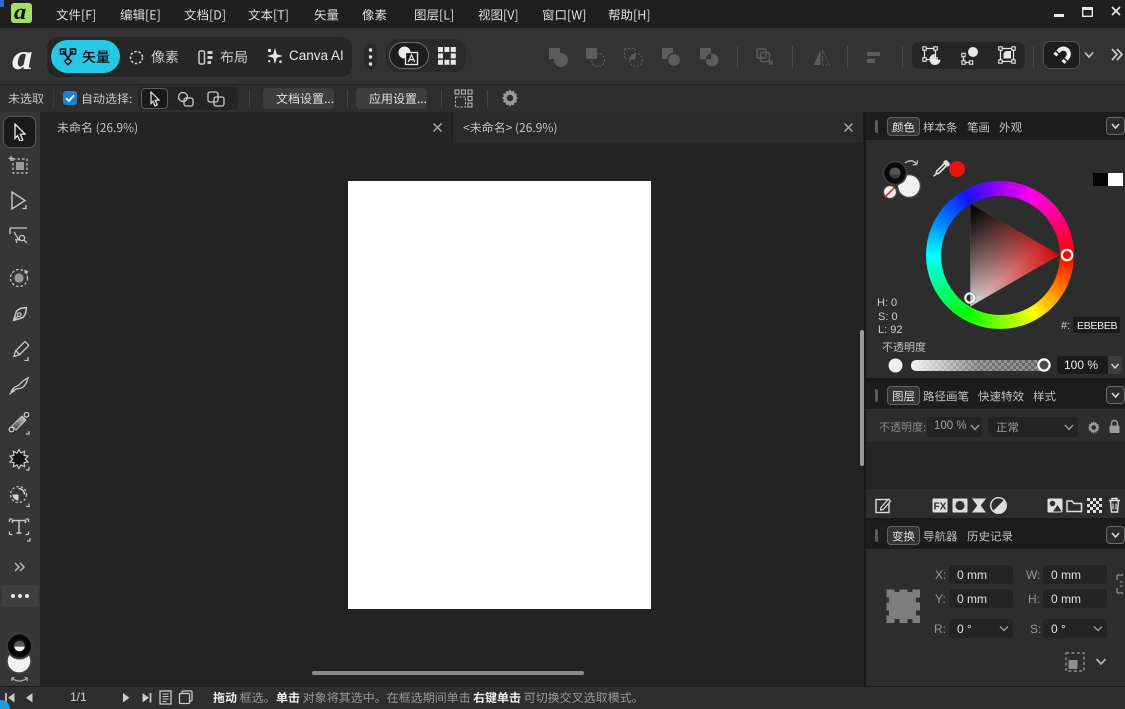 The image size is (1125, 709). What do you see at coordinates (940, 507) in the screenshot?
I see `svg-text: FX` at bounding box center [940, 507].